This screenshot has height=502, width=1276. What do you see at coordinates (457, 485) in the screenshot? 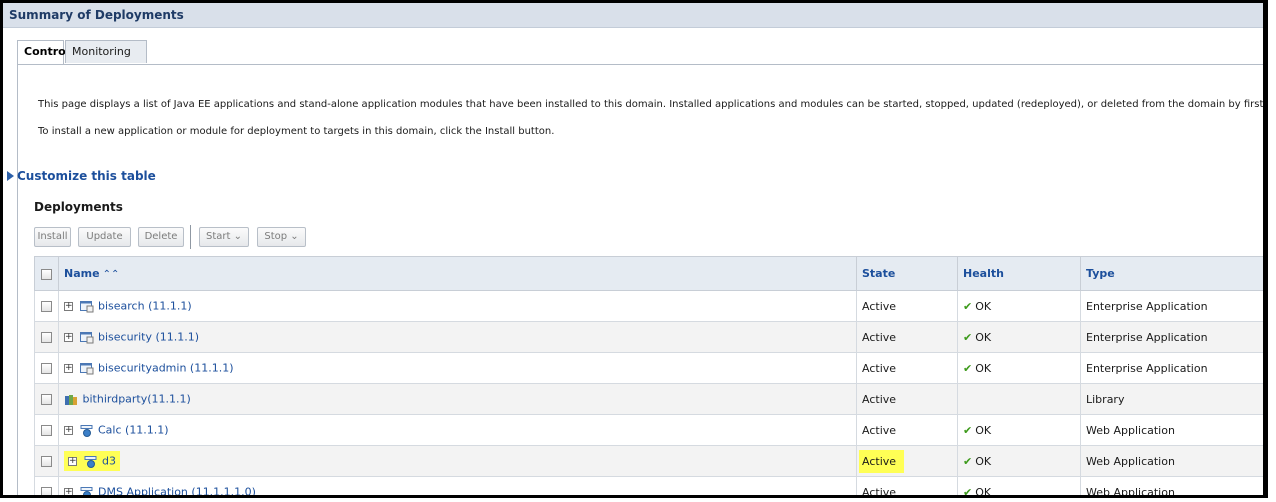
I see `name-cell: + DMS Application (11.1.1.1.0)` at bounding box center [457, 485].